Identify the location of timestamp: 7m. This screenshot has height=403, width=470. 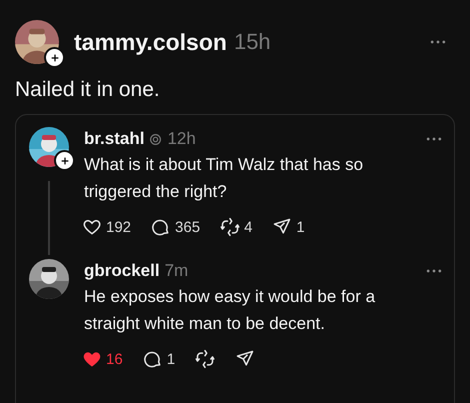
(176, 271).